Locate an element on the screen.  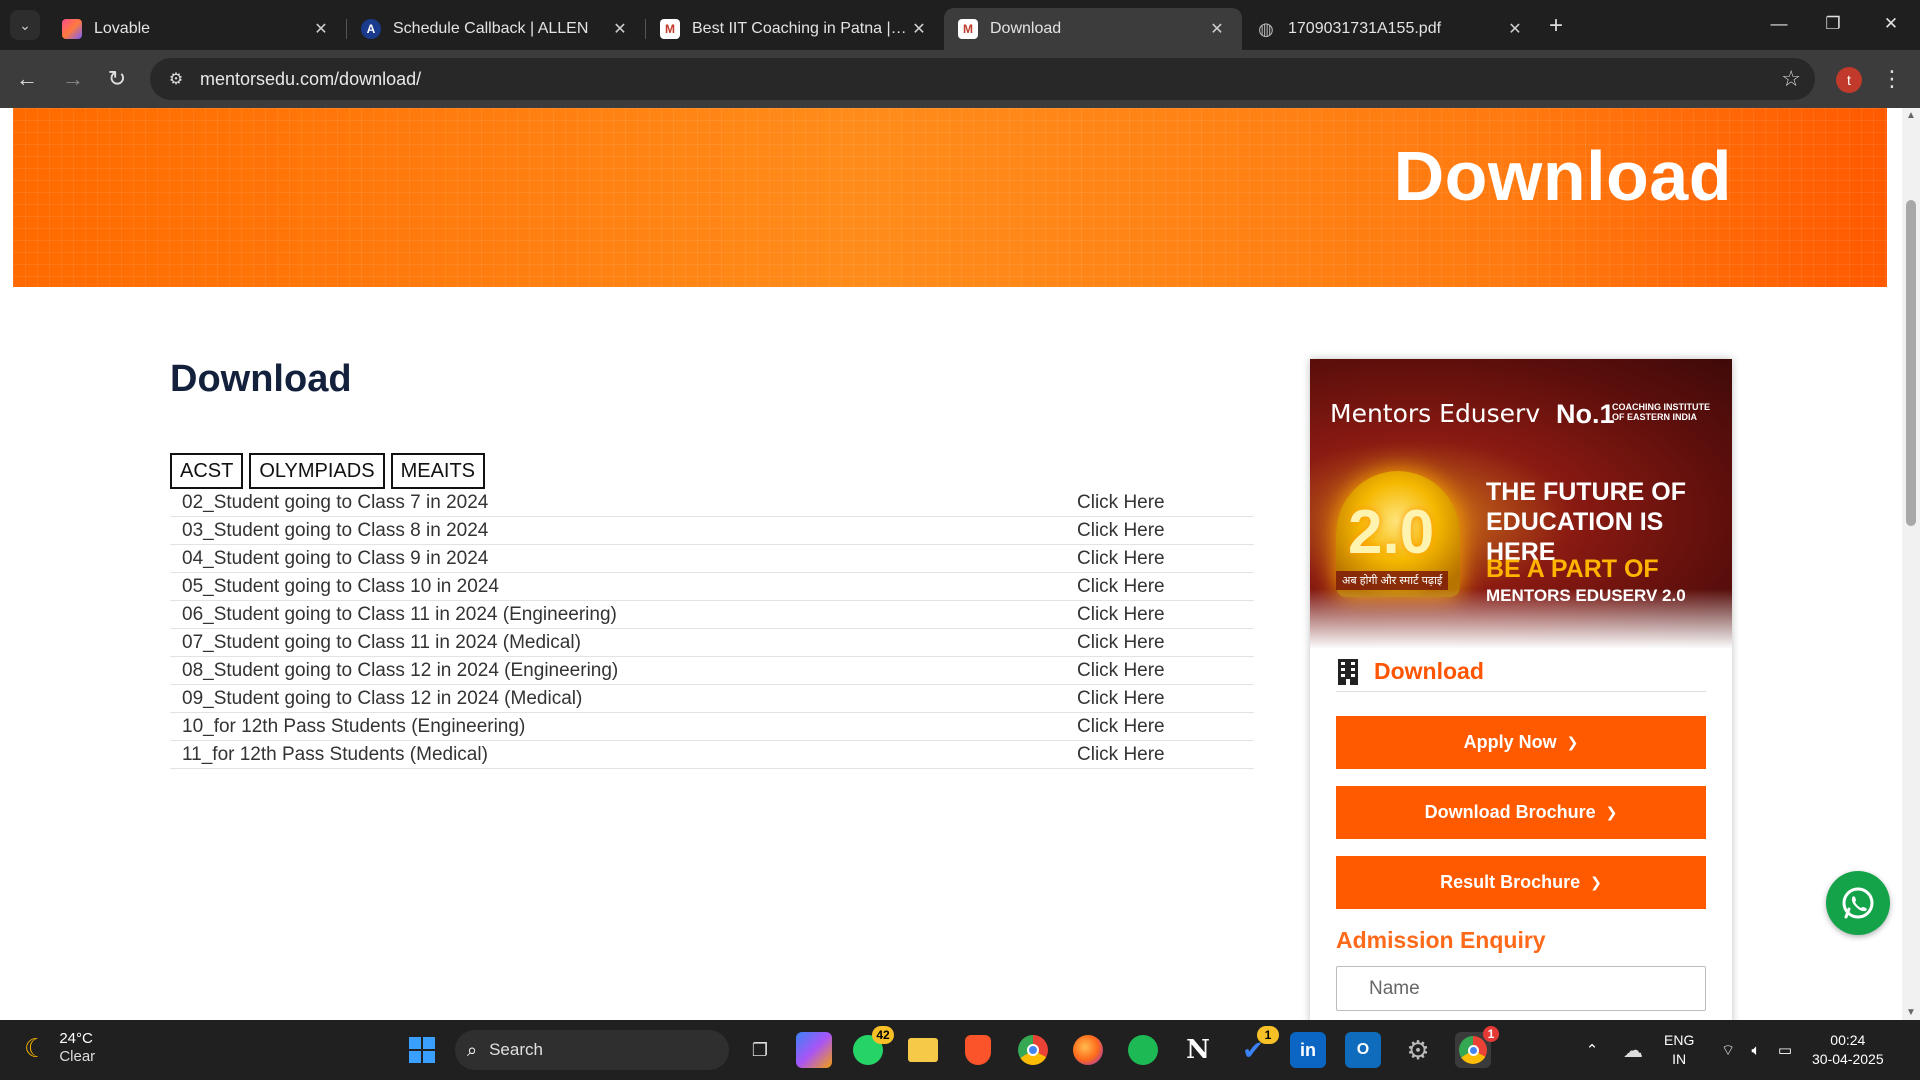
notification-badge: 42 is located at coordinates (883, 1035).